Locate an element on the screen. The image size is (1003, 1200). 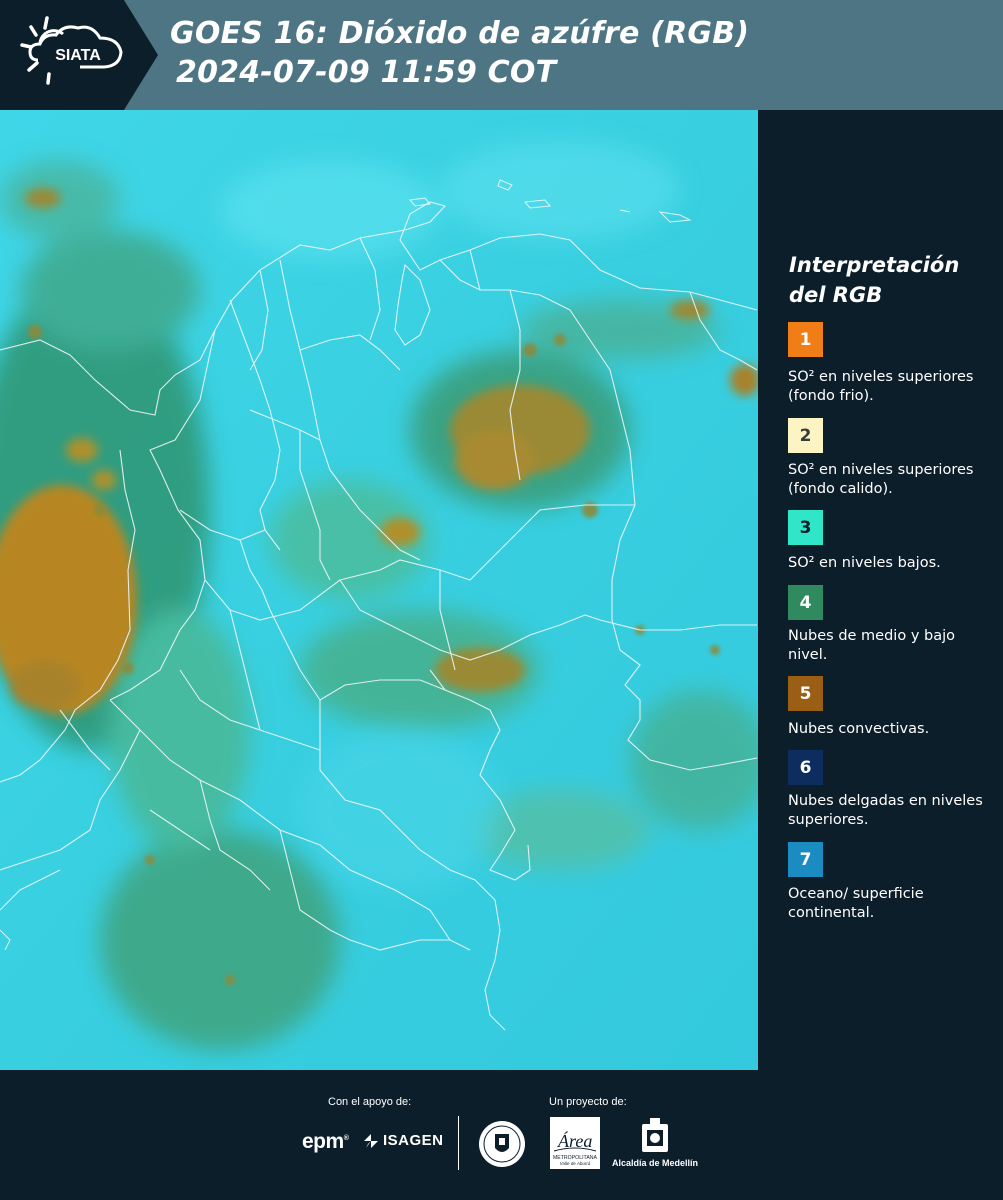
legend-label-3: SO² en niveles bajos. is located at coordinates (864, 563).